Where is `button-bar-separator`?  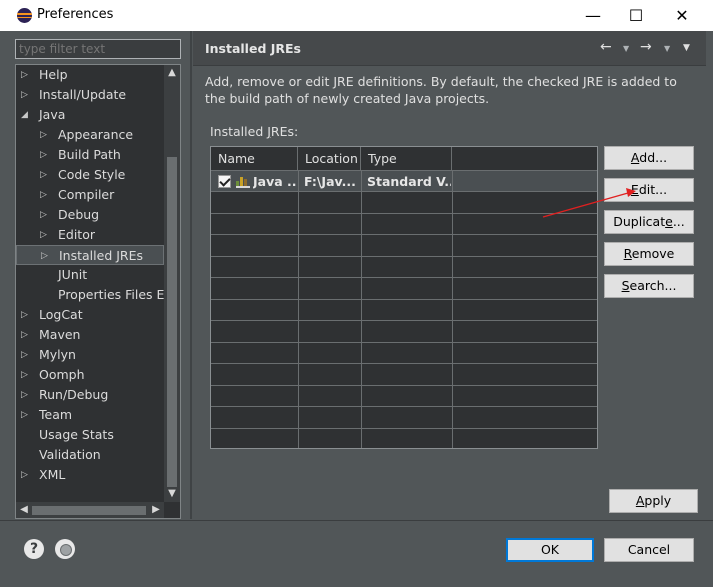 button-bar-separator is located at coordinates (356, 520).